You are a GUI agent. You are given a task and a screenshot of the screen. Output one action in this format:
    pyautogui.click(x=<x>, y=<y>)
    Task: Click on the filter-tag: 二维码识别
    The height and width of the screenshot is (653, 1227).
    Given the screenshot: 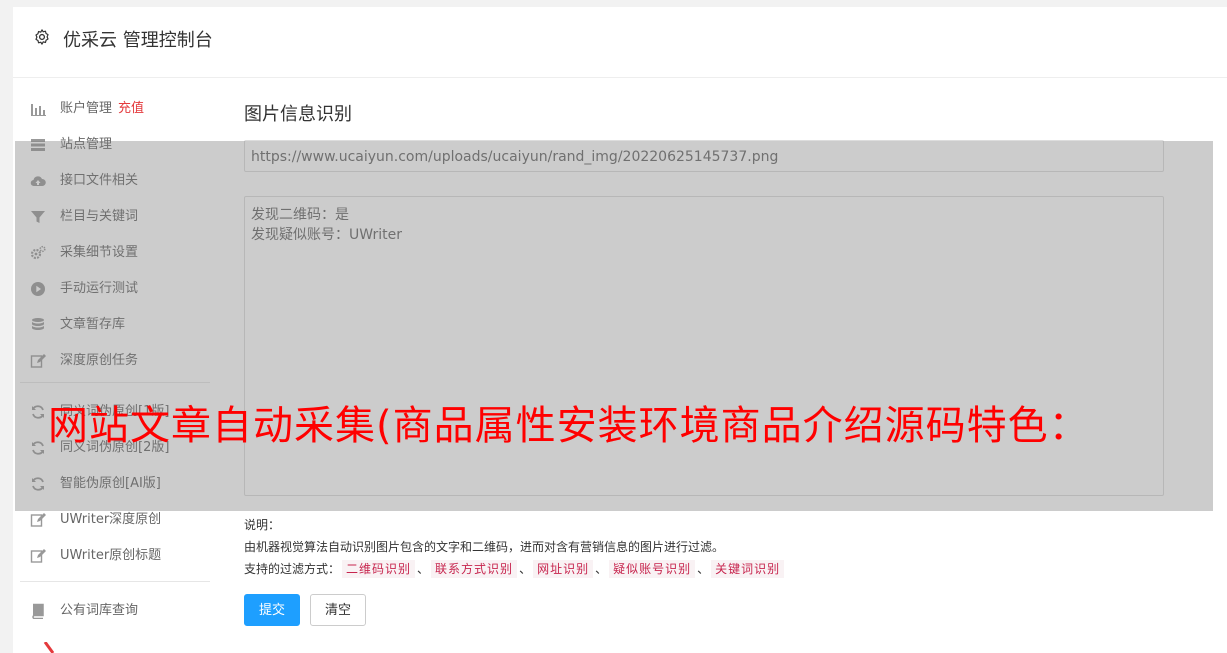 What is the action you would take?
    pyautogui.click(x=379, y=569)
    